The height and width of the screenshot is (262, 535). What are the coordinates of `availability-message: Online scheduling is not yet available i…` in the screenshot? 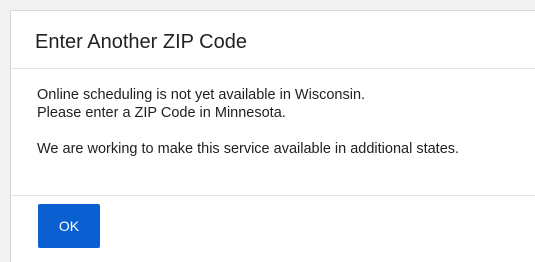 It's located at (201, 95).